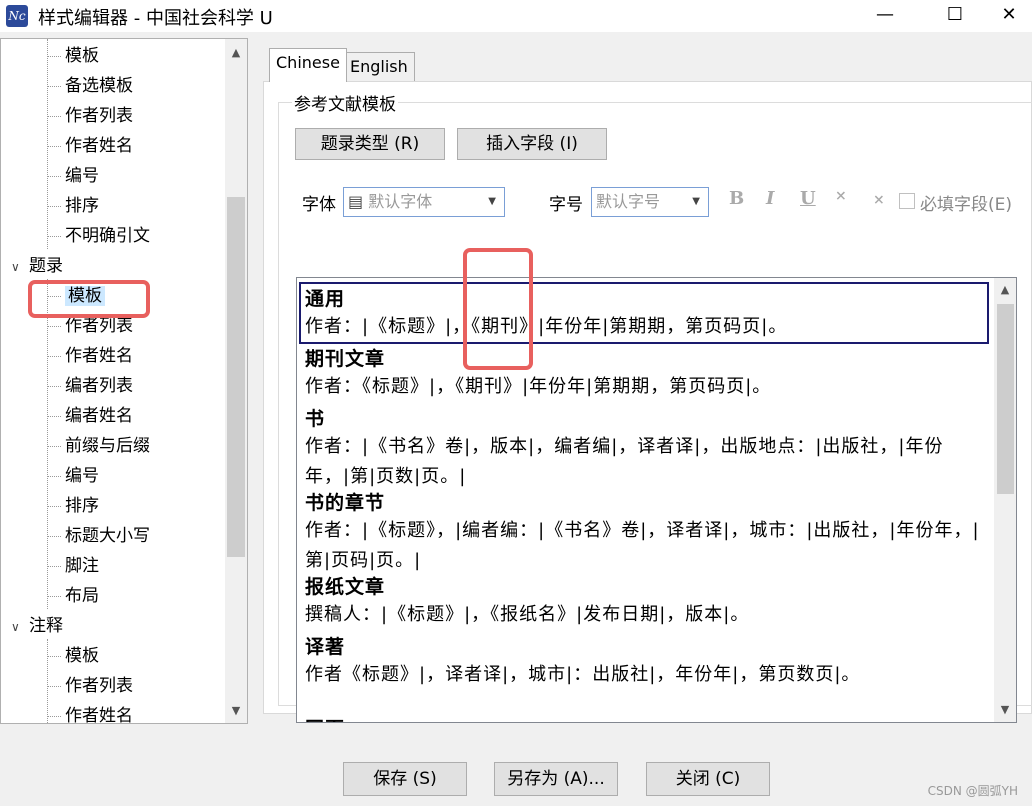  I want to click on size-select: 默认字号 ▼, so click(650, 202).